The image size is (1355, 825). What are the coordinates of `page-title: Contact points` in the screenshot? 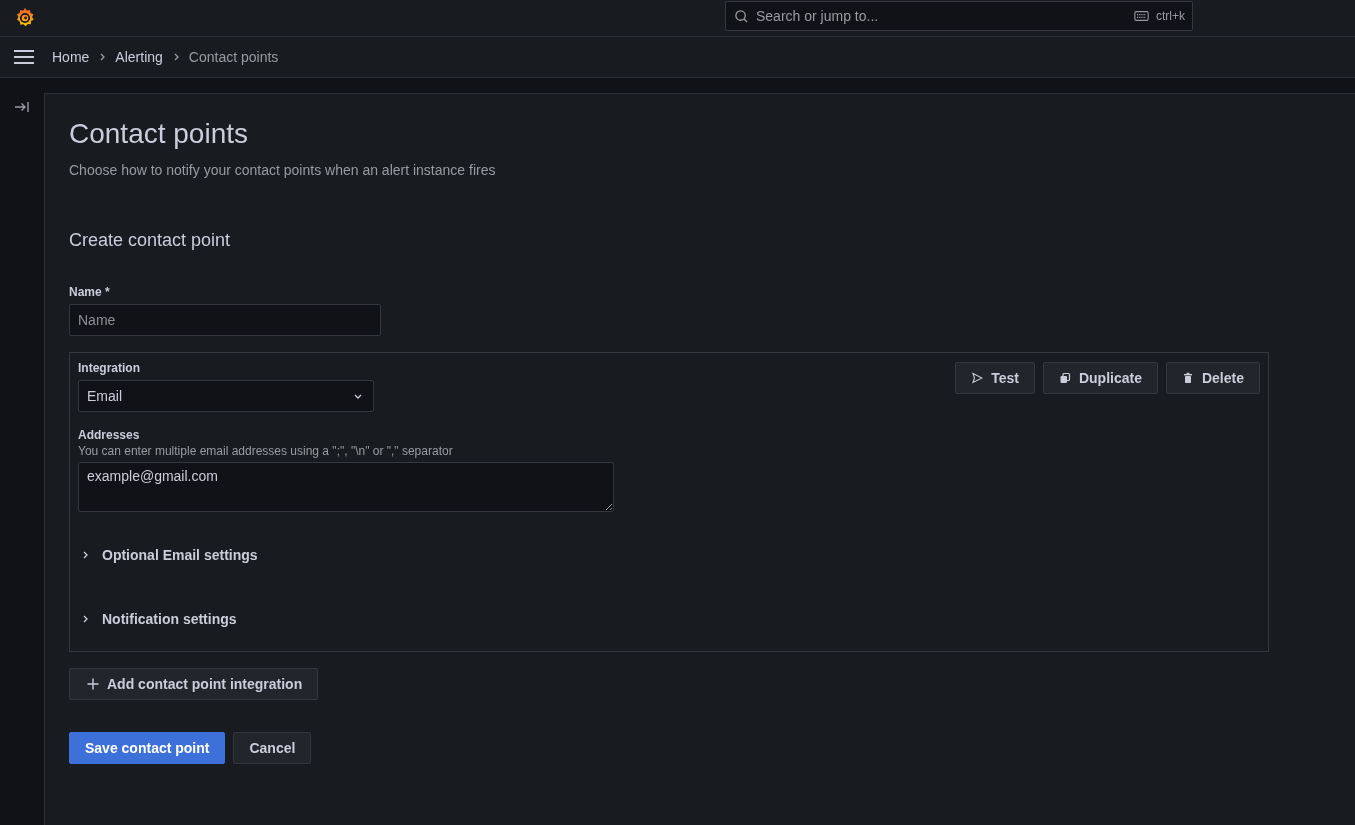 It's located at (159, 134).